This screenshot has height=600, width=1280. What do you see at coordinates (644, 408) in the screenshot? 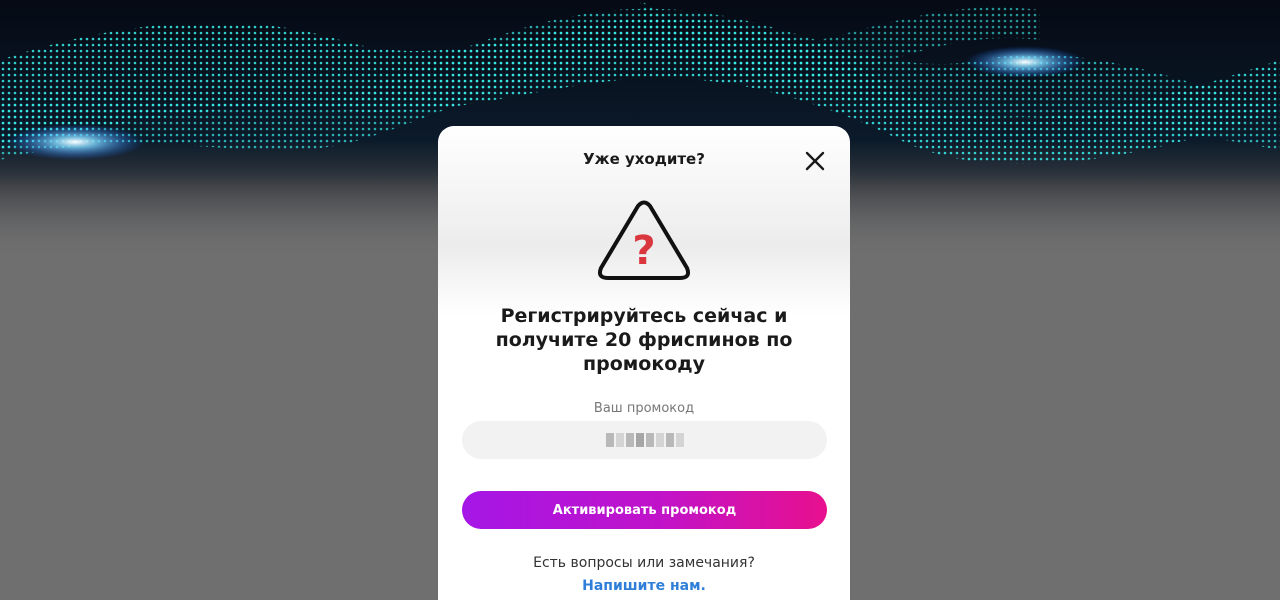
I see `promo-code-label: Ваш промокод` at bounding box center [644, 408].